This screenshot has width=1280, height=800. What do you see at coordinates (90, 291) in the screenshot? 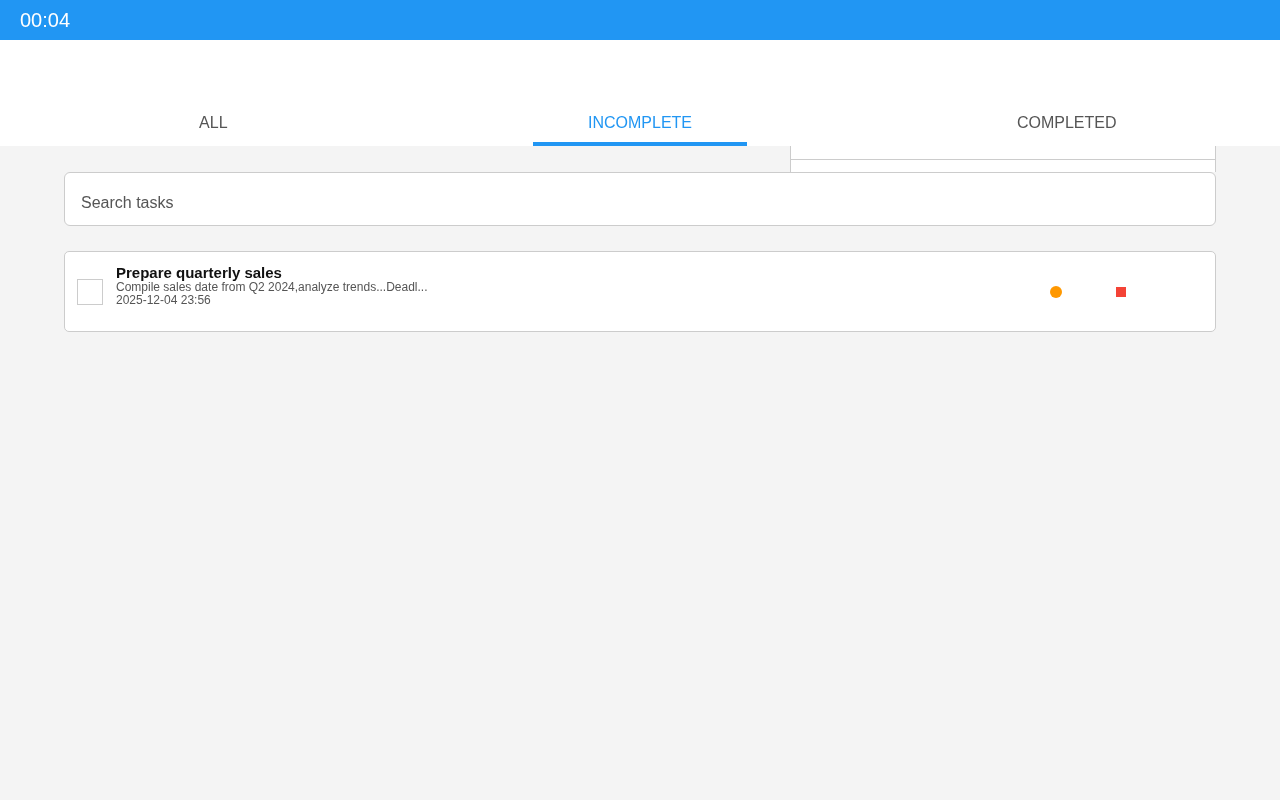
I see `checkbox` at bounding box center [90, 291].